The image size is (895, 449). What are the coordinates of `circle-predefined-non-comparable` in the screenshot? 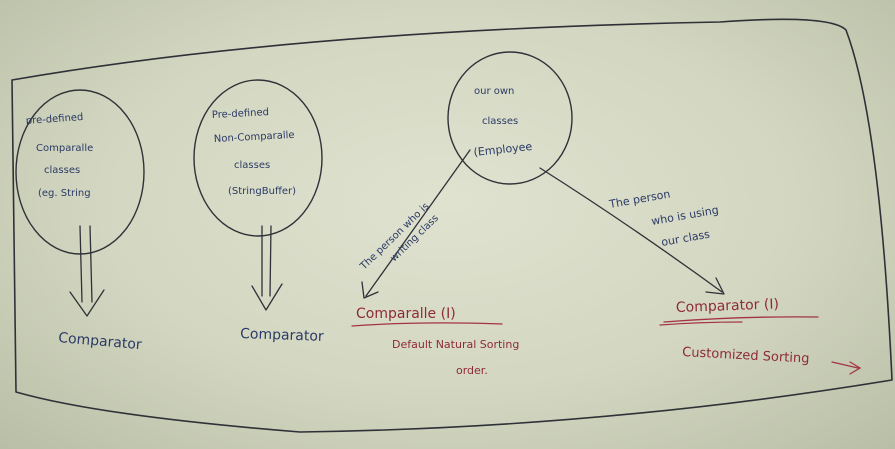 It's located at (258, 158).